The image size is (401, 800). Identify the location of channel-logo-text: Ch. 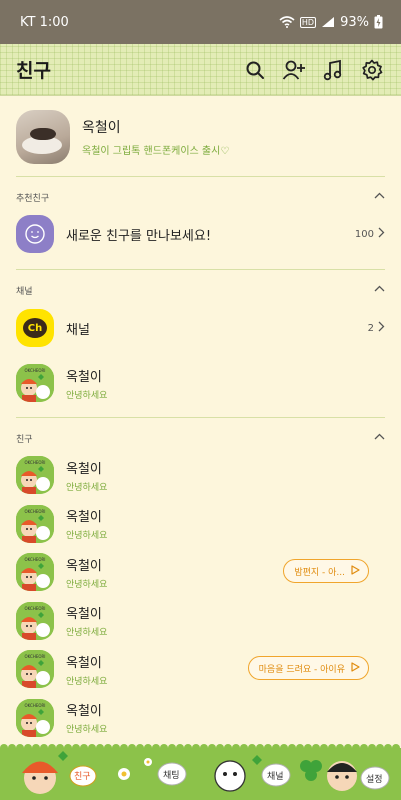
(35, 328).